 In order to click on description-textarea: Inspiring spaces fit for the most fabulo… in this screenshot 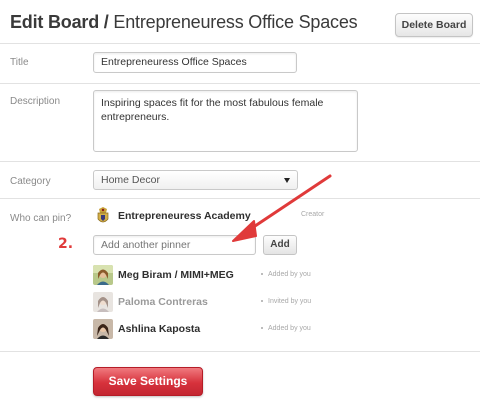, I will do `click(225, 121)`.